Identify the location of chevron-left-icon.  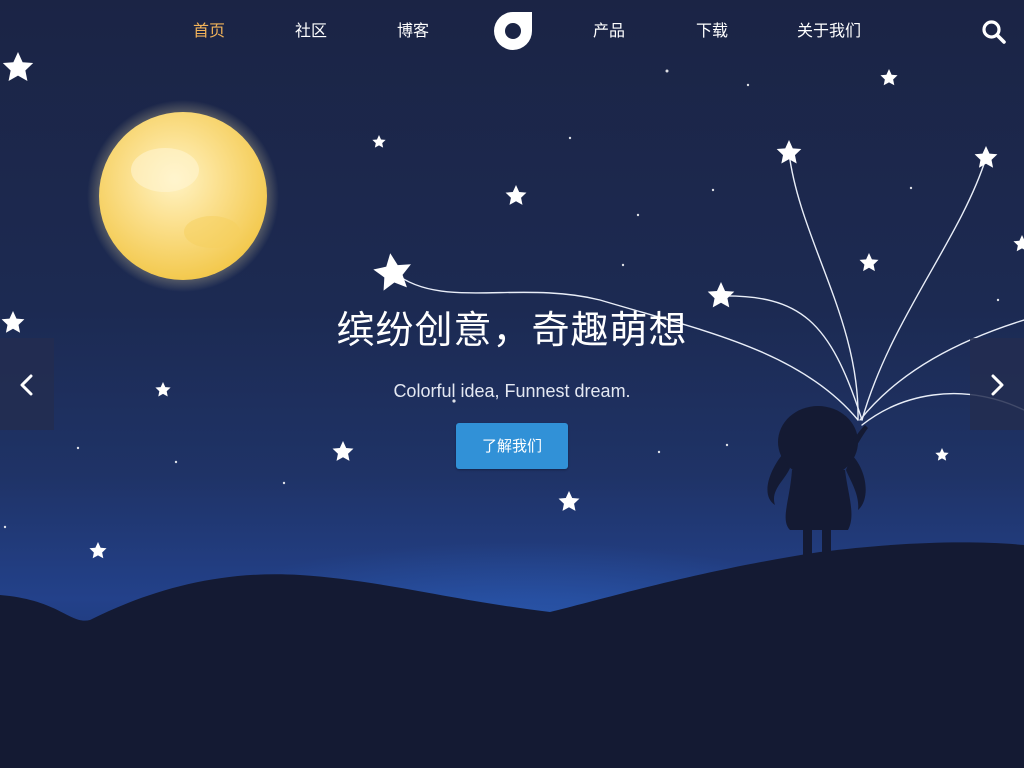
(26, 385).